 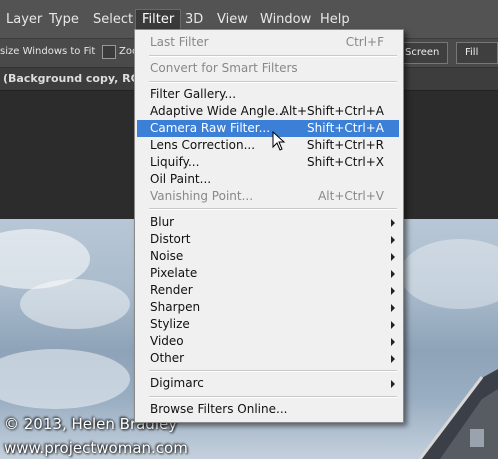 What do you see at coordinates (351, 196) in the screenshot?
I see `shortcut-label: Alt+Ctrl+V` at bounding box center [351, 196].